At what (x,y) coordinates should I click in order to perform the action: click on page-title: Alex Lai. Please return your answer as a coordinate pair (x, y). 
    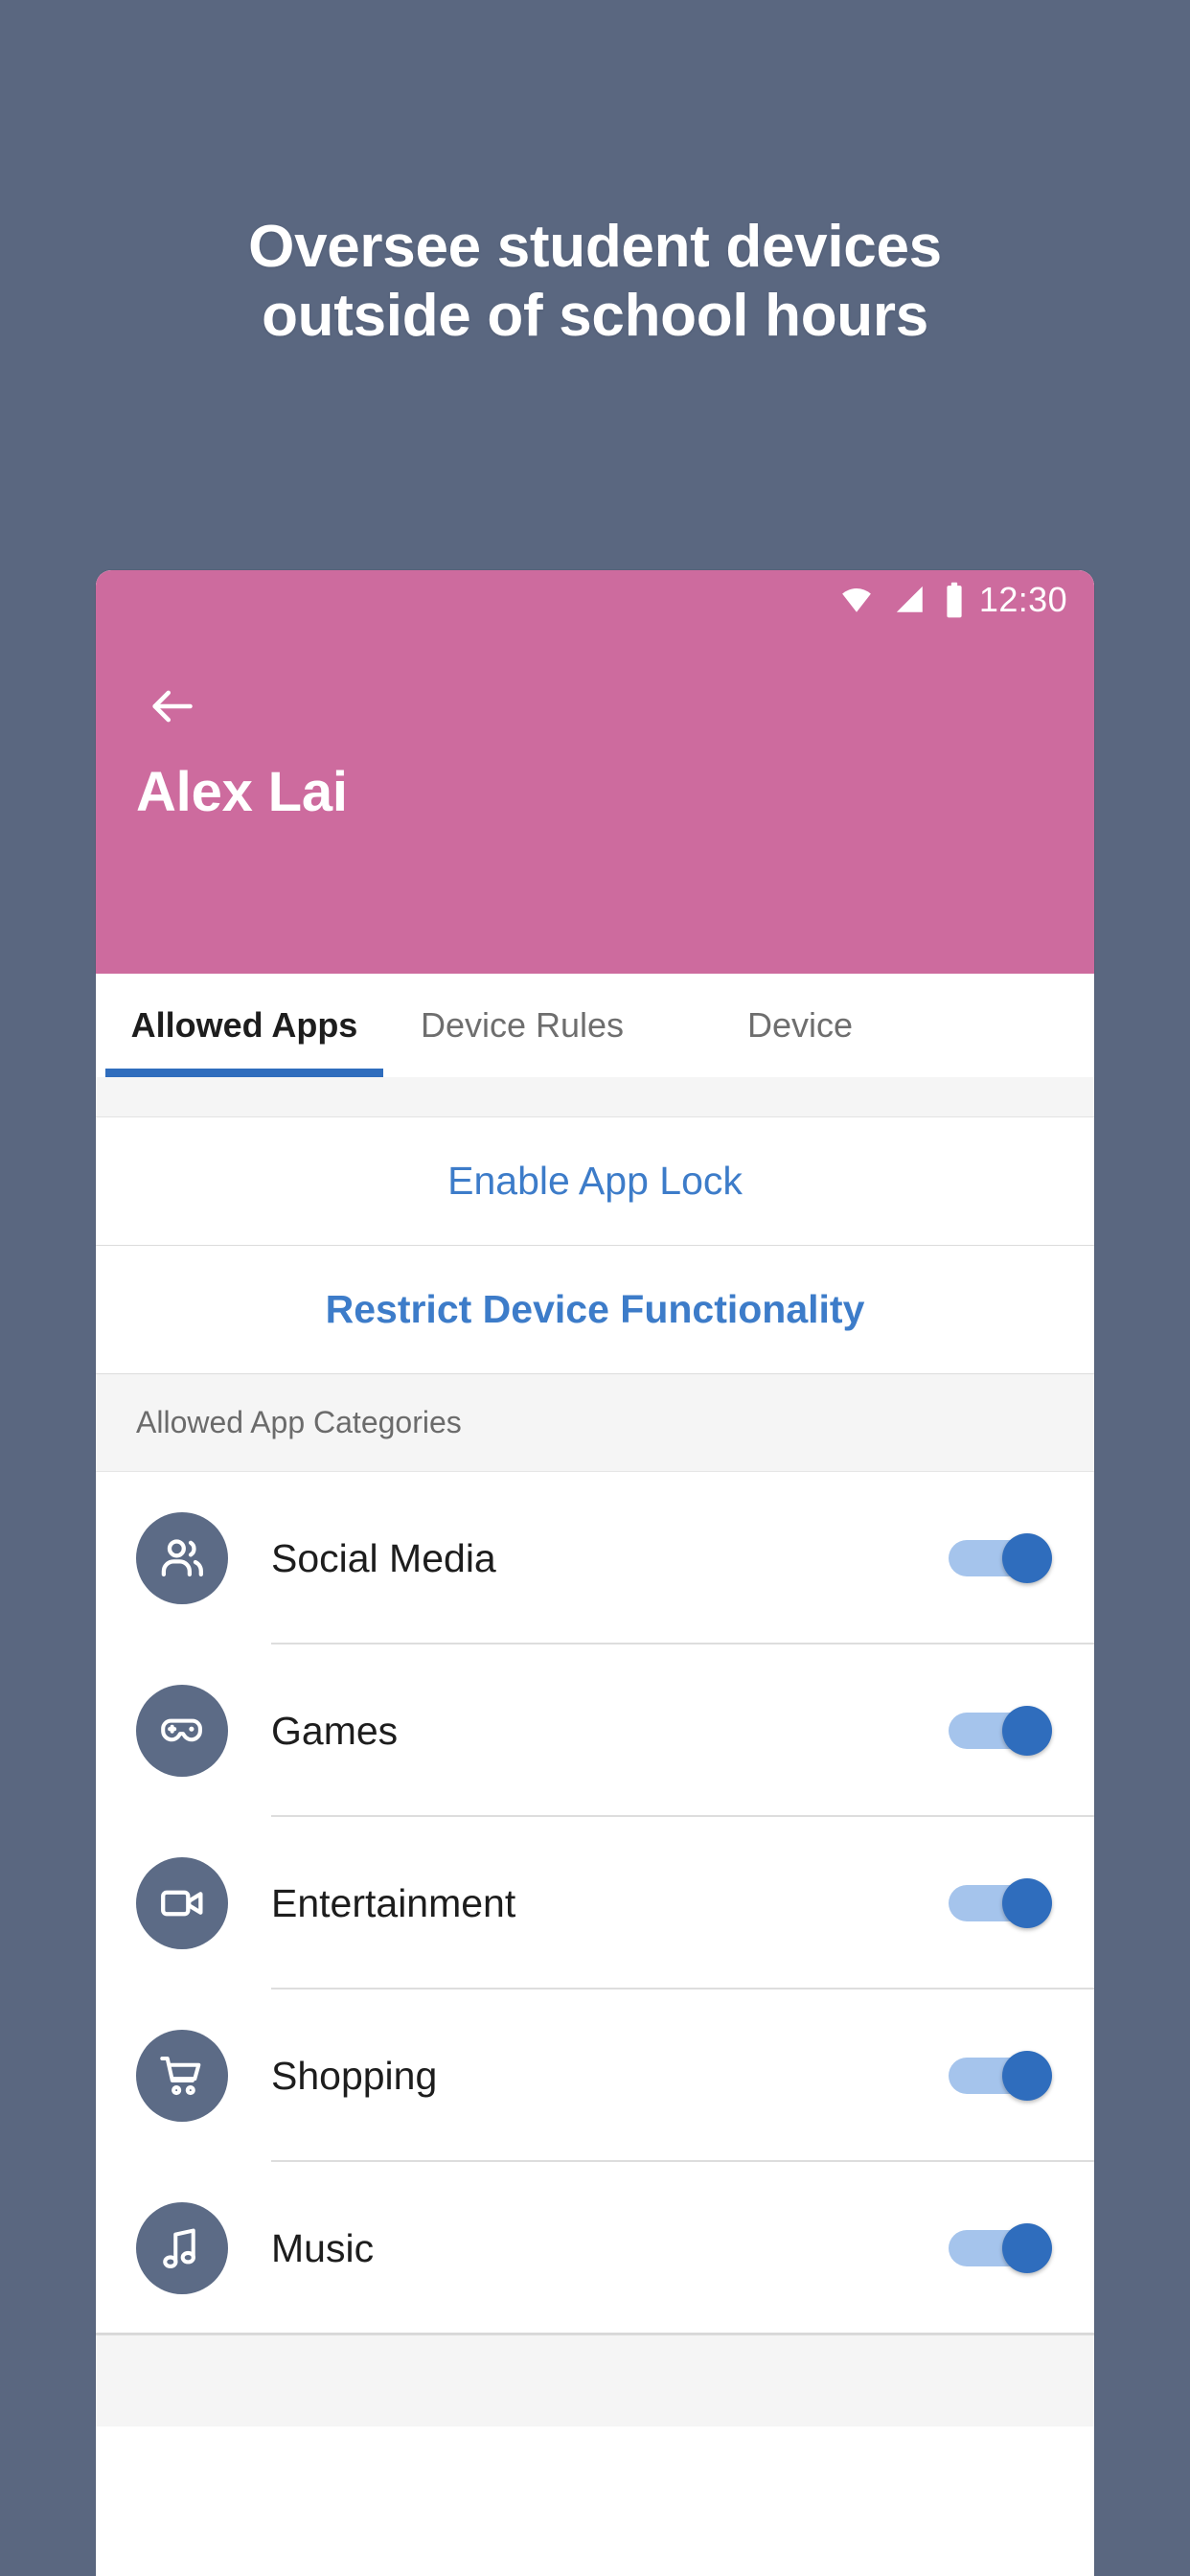
    Looking at the image, I should click on (242, 792).